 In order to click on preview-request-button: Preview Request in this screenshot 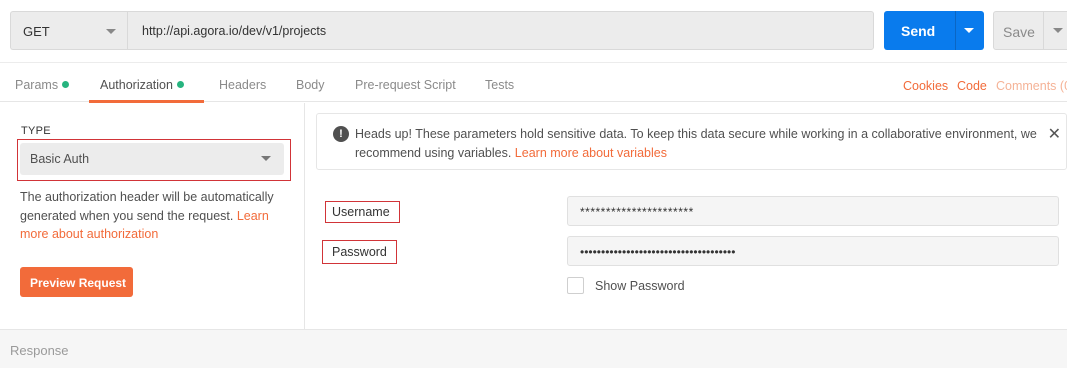, I will do `click(76, 282)`.